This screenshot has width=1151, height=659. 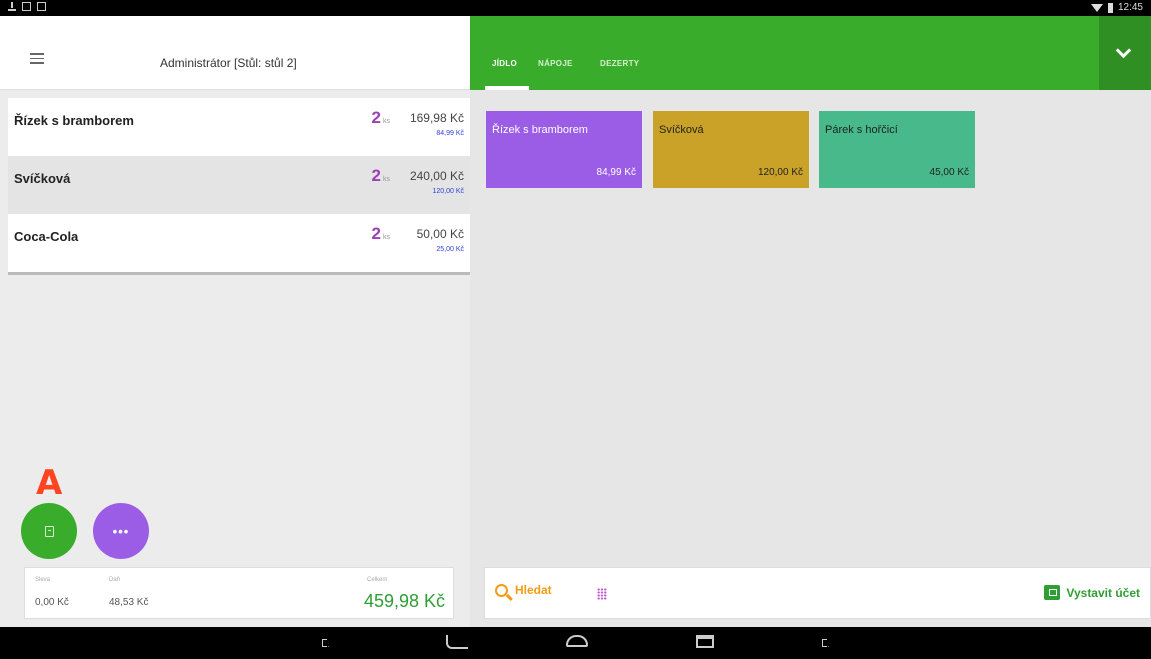 I want to click on order-item-total: 240,00 Kč, so click(x=436, y=176).